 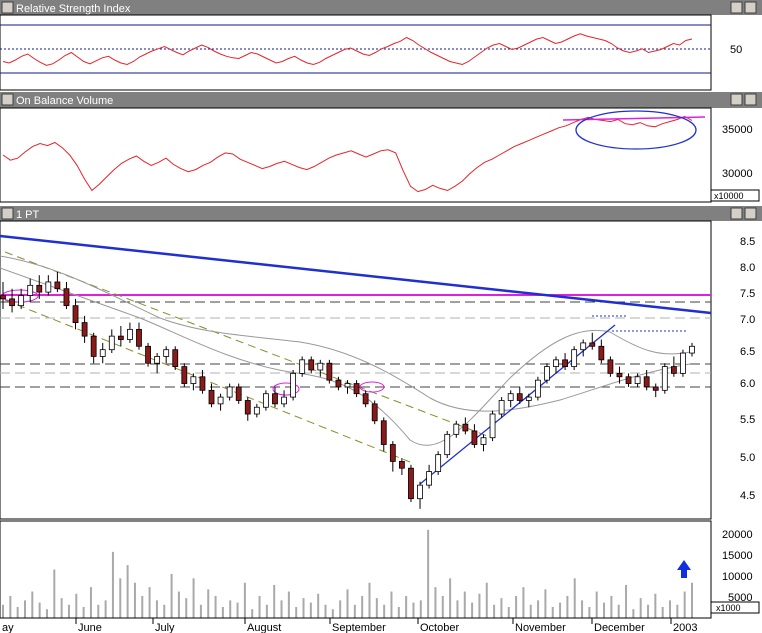 I want to click on price-tick-8.5: 8.5, so click(x=747, y=242).